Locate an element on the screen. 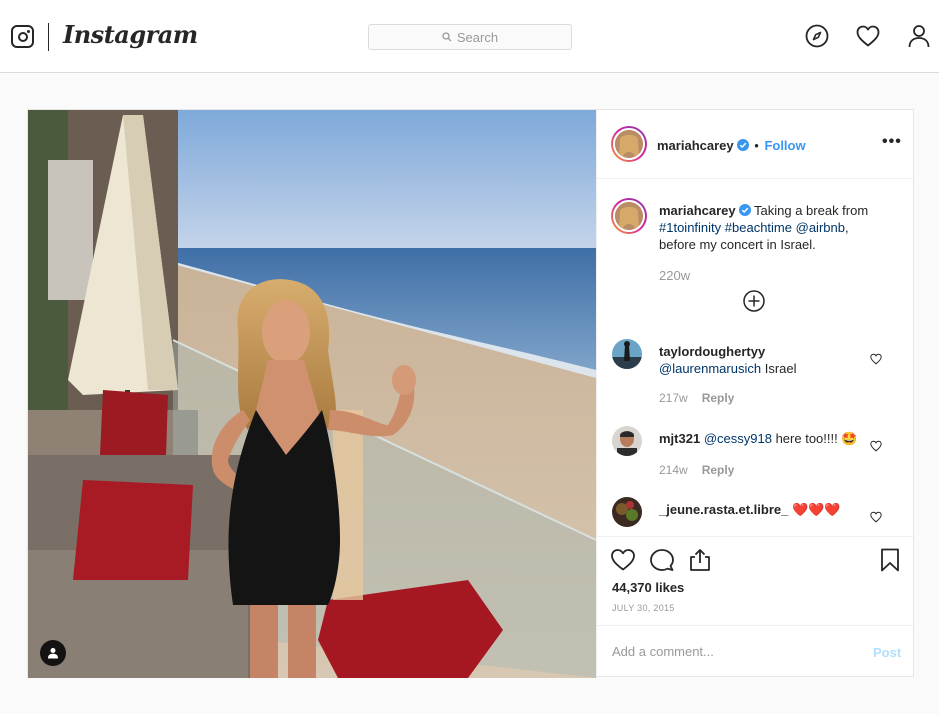  activity-heart-icon is located at coordinates (868, 36).